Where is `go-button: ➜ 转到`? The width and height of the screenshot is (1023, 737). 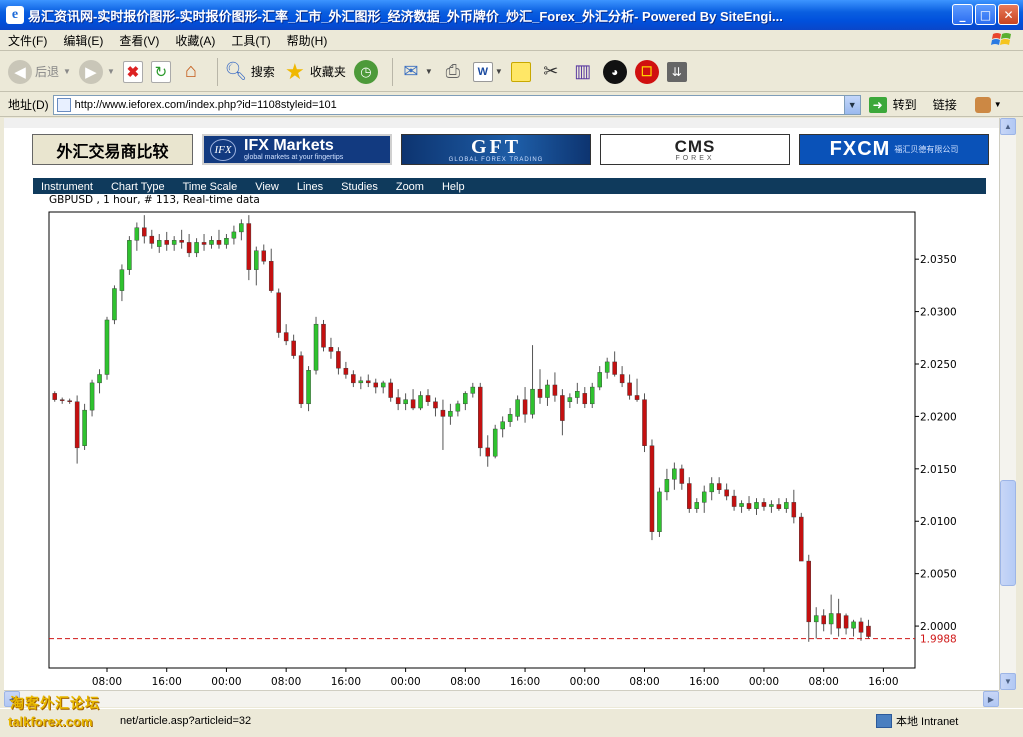 go-button: ➜ 转到 is located at coordinates (892, 104).